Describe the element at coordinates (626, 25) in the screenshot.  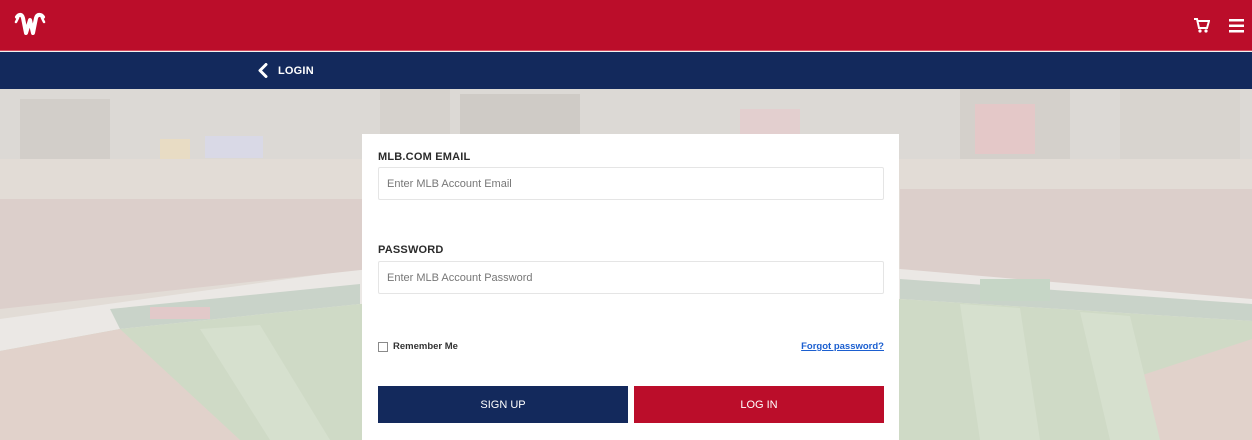
I see `top-header` at that location.